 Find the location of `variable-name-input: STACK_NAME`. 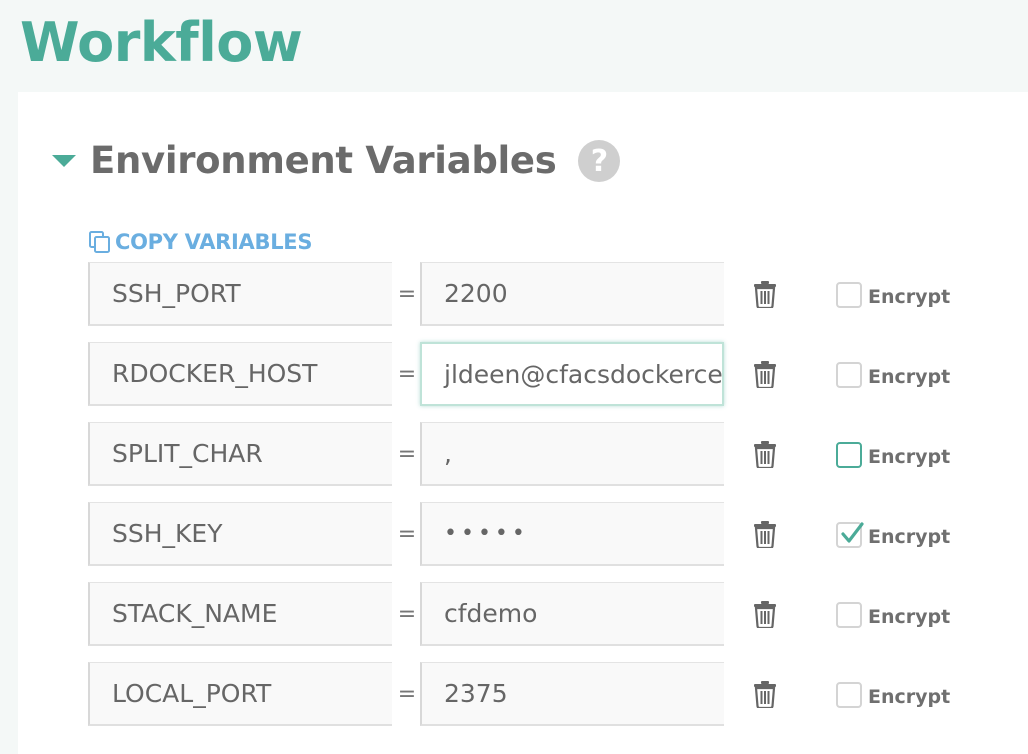

variable-name-input: STACK_NAME is located at coordinates (240, 614).